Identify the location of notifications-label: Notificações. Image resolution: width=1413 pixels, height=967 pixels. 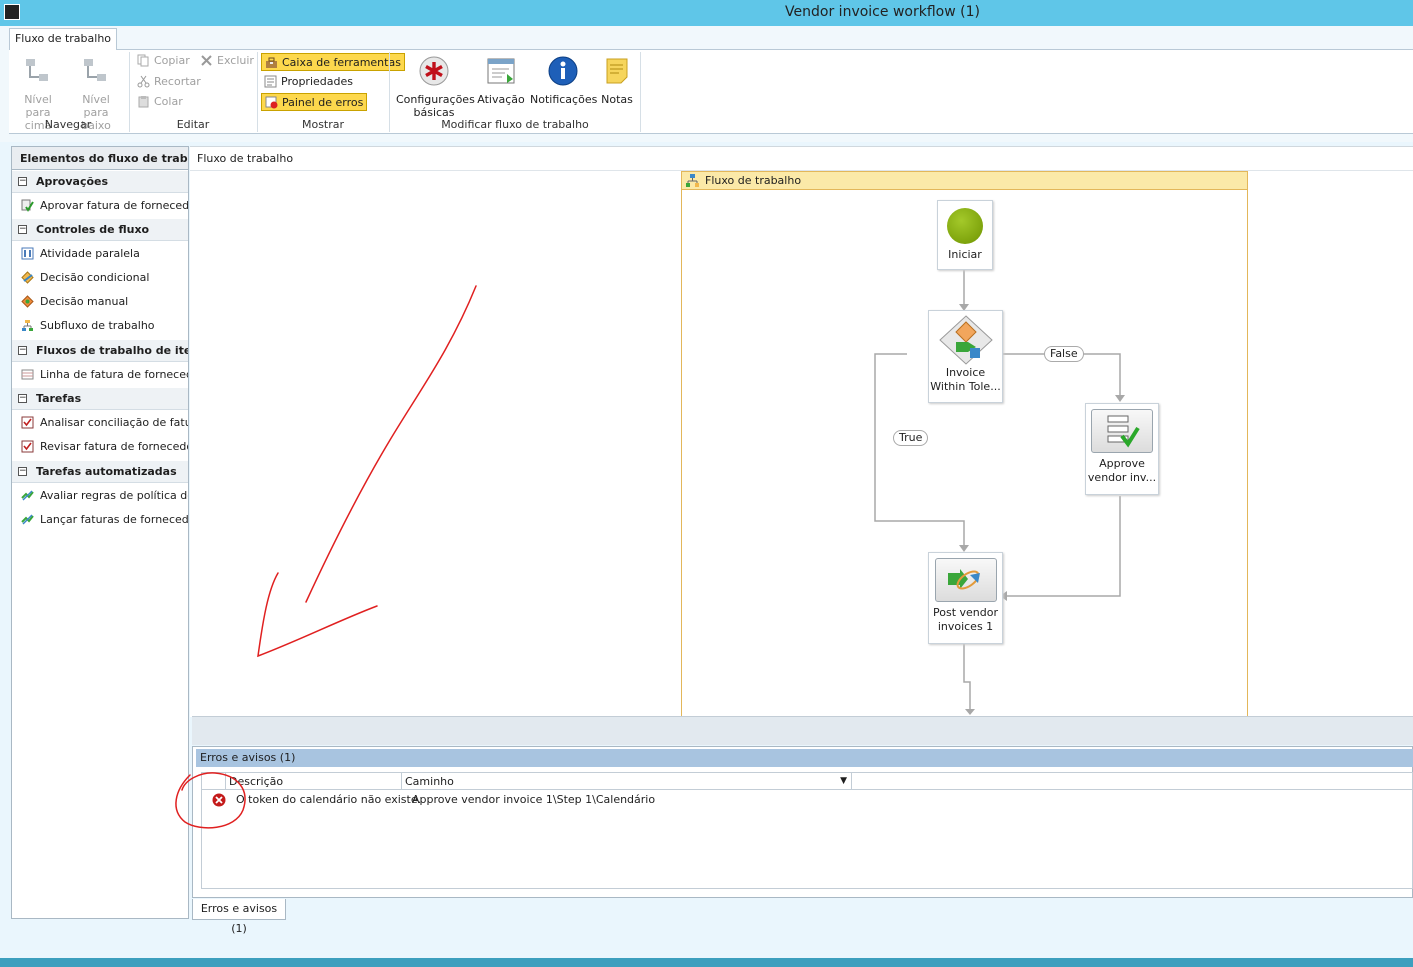
(564, 99).